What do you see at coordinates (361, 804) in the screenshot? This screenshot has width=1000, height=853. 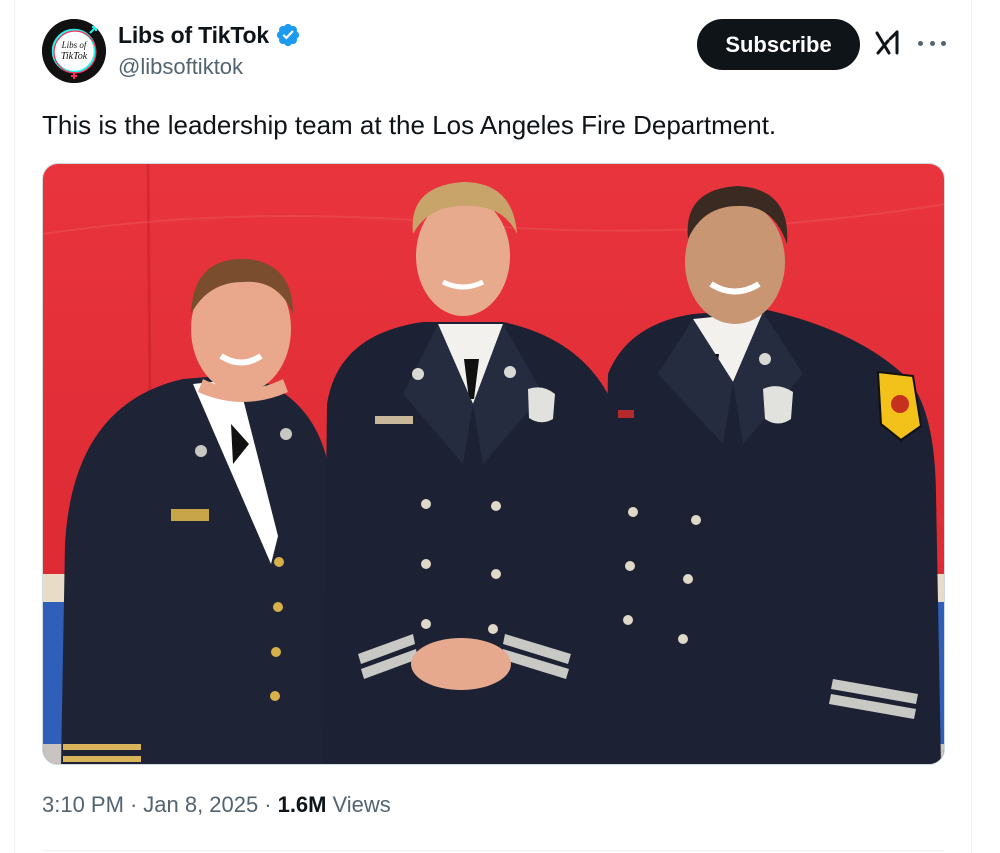 I see `views-label: Views` at bounding box center [361, 804].